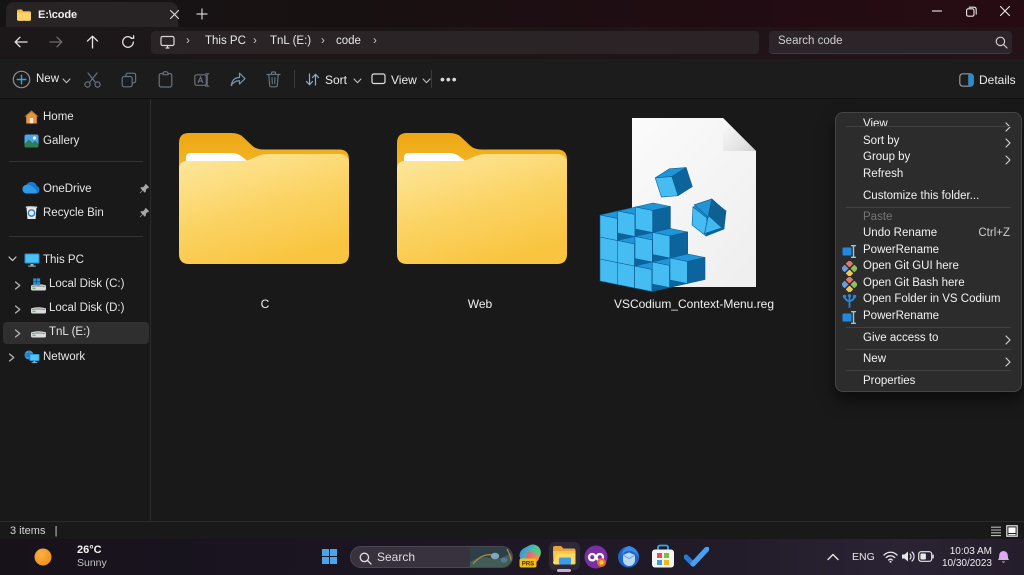  What do you see at coordinates (528, 565) in the screenshot?
I see `svg-text: PRS` at bounding box center [528, 565].